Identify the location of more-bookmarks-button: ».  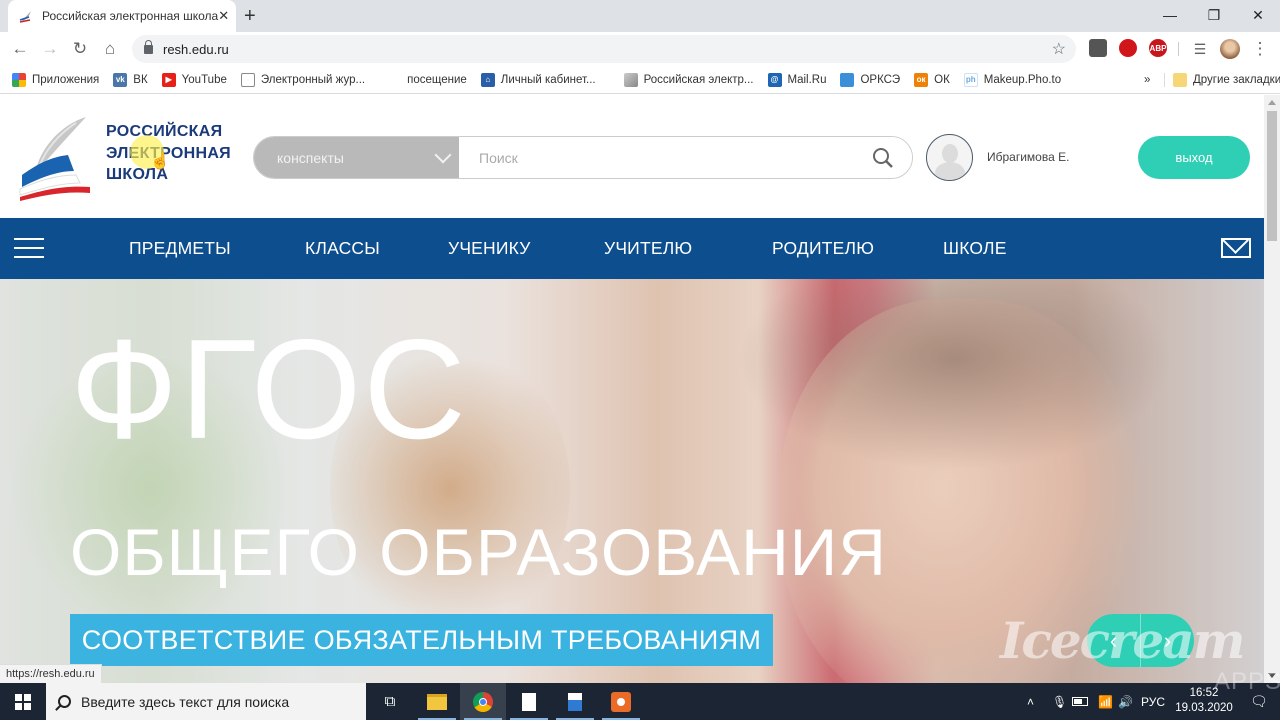
(1147, 80).